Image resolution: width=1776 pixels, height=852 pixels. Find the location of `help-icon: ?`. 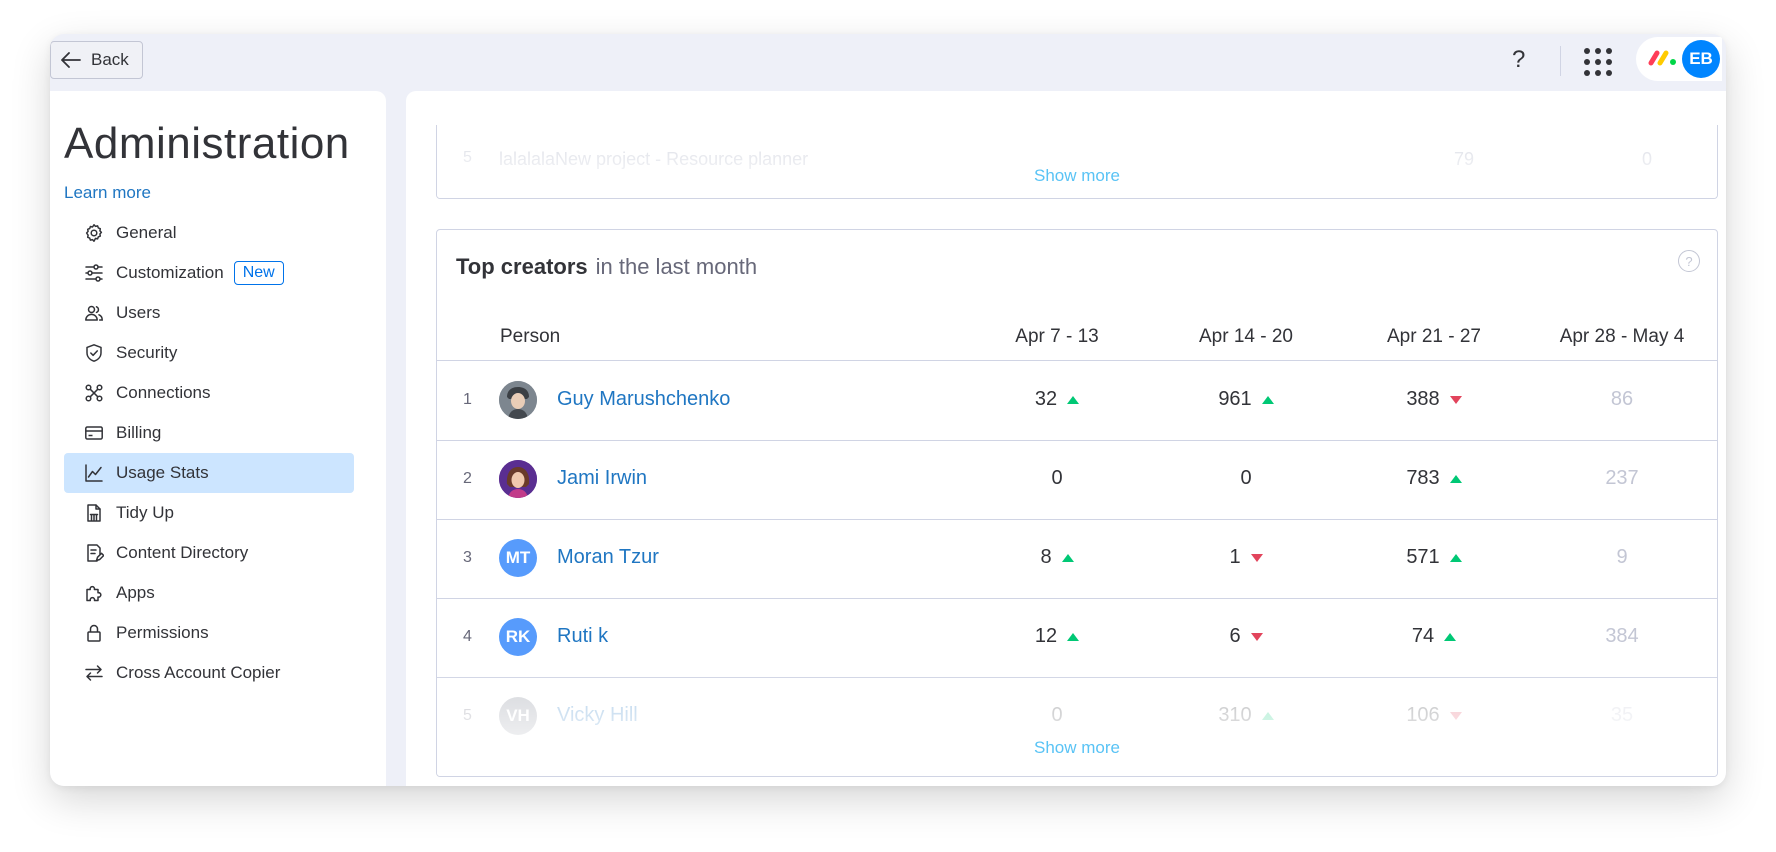

help-icon: ? is located at coordinates (1518, 60).